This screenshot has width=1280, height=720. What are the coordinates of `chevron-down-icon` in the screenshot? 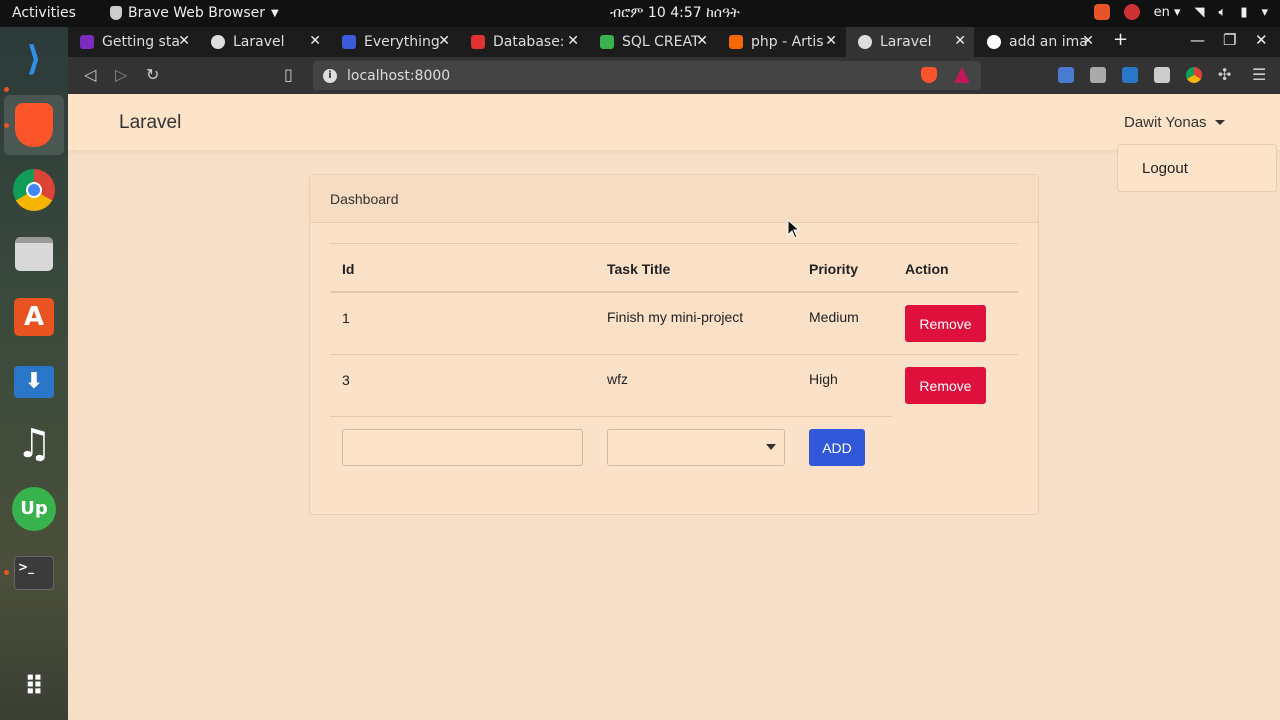 It's located at (771, 447).